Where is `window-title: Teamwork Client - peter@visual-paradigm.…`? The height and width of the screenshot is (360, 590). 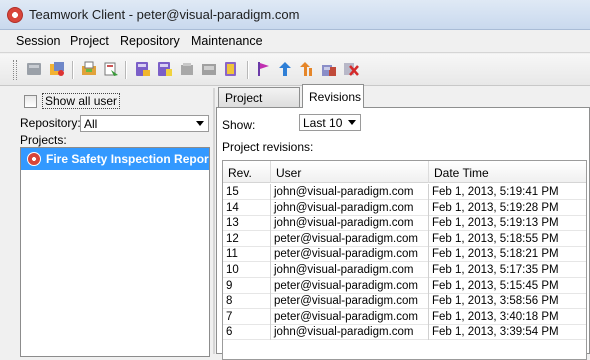 window-title: Teamwork Client - peter@visual-paradigm.… is located at coordinates (164, 14).